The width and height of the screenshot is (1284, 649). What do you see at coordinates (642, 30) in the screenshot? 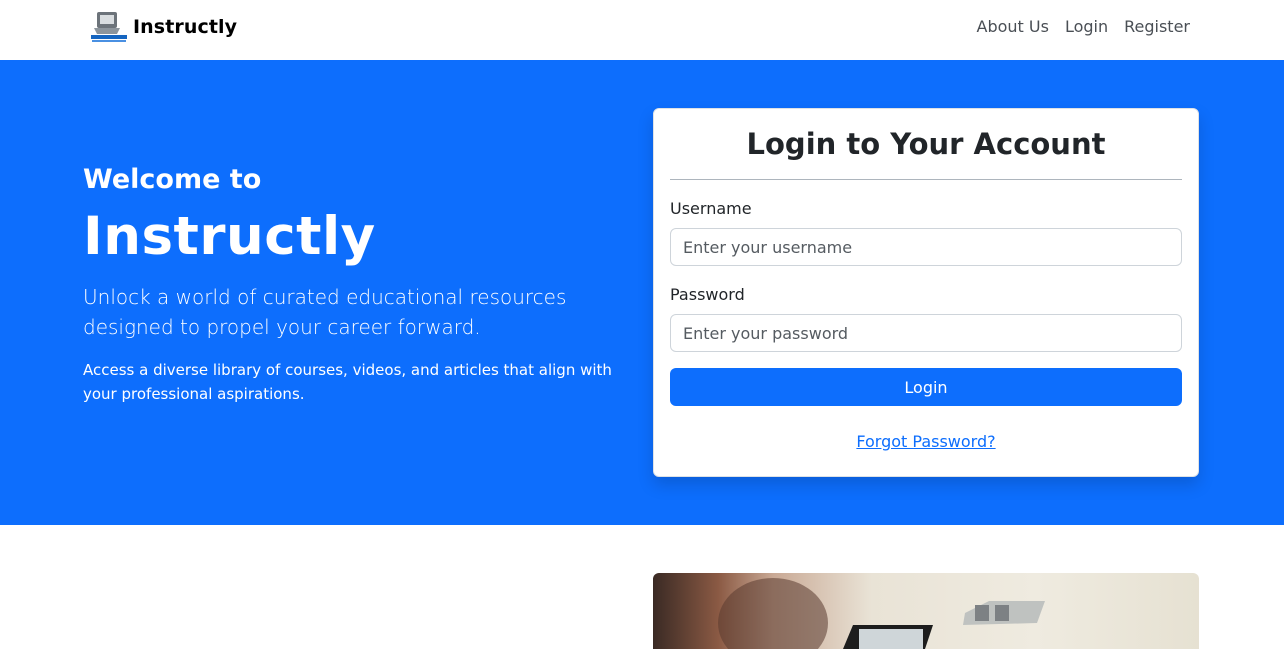
I see `navbar: Instructly About Us Login Register` at bounding box center [642, 30].